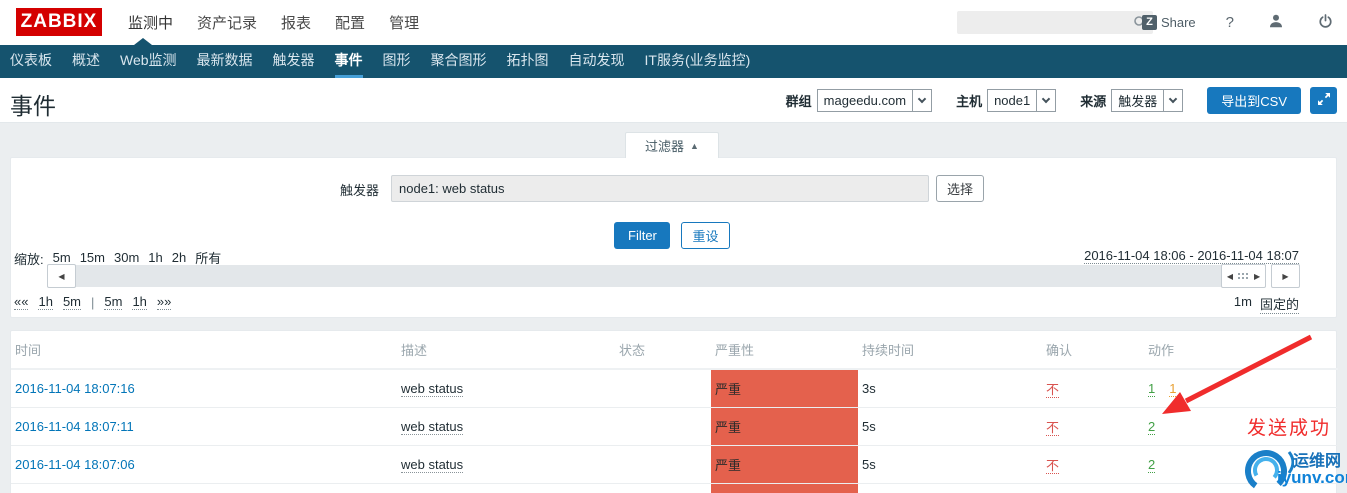  What do you see at coordinates (21, 302) in the screenshot?
I see `time-nav-link: ««` at bounding box center [21, 302].